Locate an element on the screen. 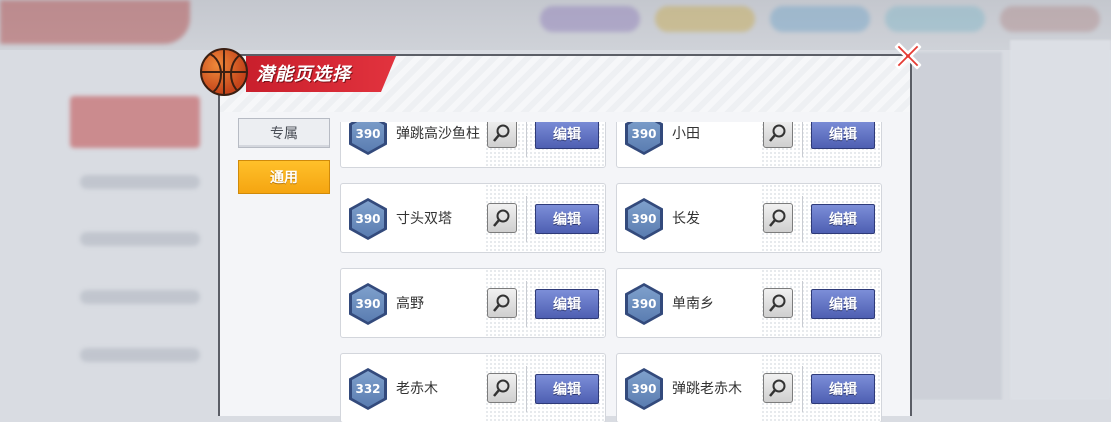 The image size is (1111, 422). player-name: 弹跳高沙鱼柱 is located at coordinates (438, 134).